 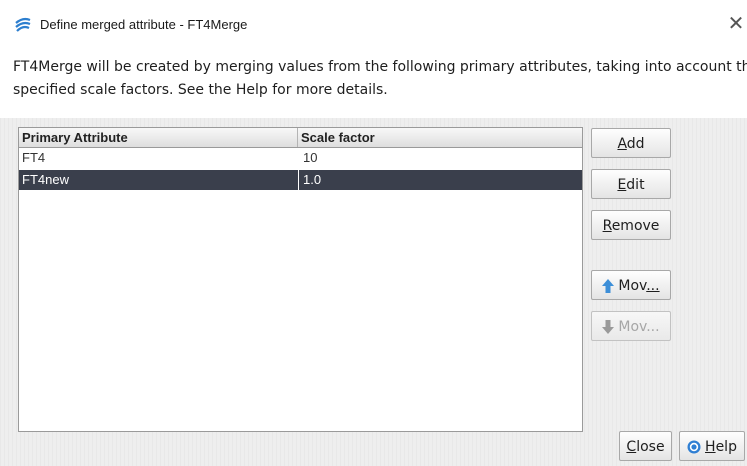 What do you see at coordinates (439, 137) in the screenshot?
I see `column-header-scale-factor: Scale factor` at bounding box center [439, 137].